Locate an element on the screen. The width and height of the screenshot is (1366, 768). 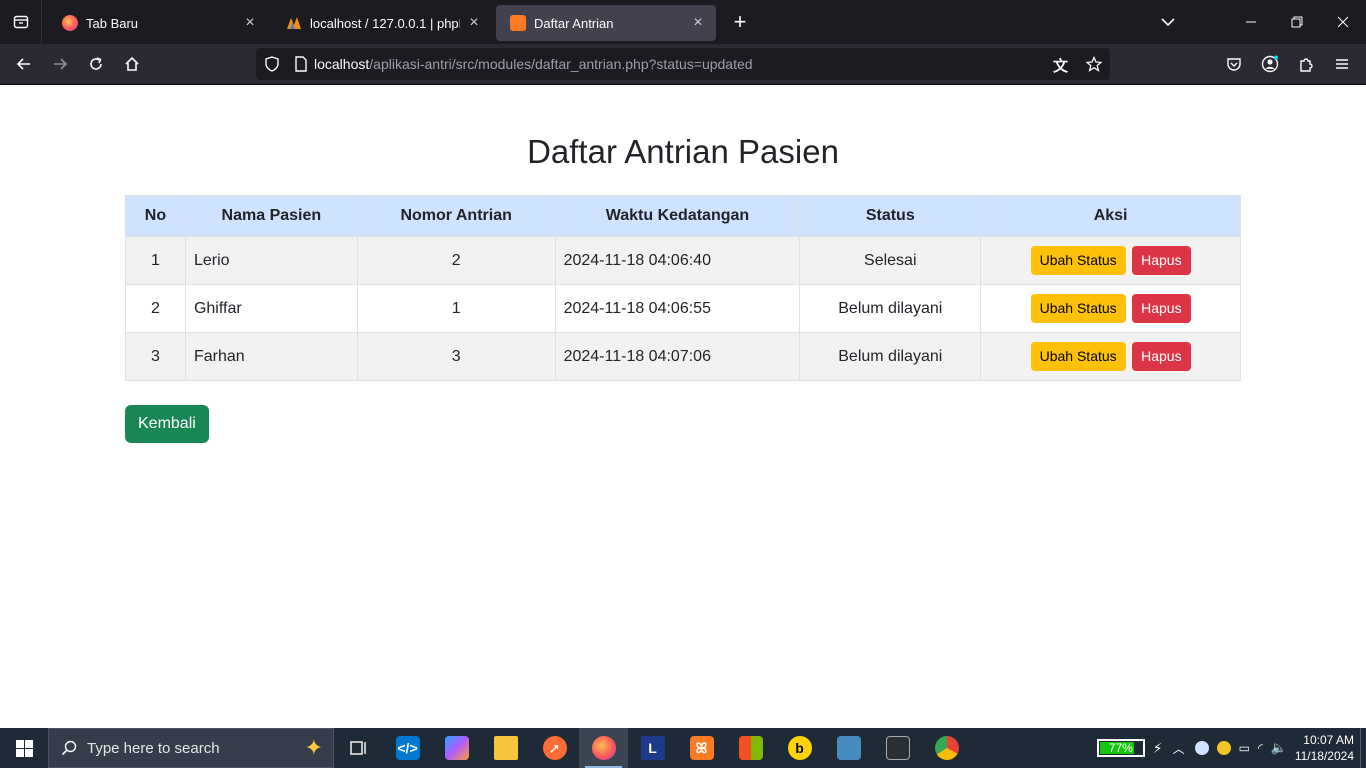
translate-icon: 文 is located at coordinates (1060, 65).